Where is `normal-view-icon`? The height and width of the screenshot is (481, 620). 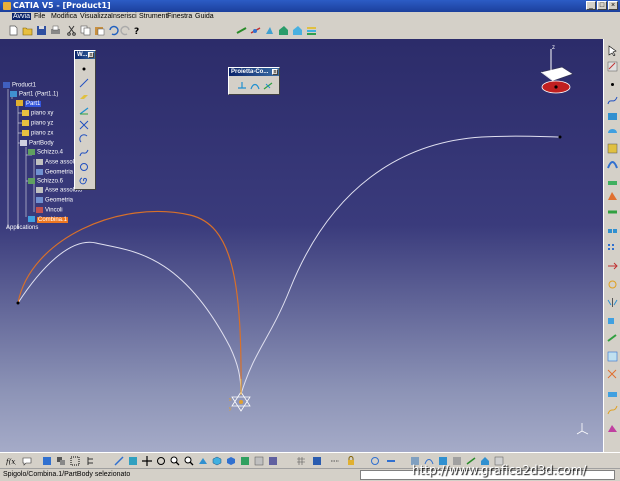
normal-view-icon is located at coordinates (203, 461).